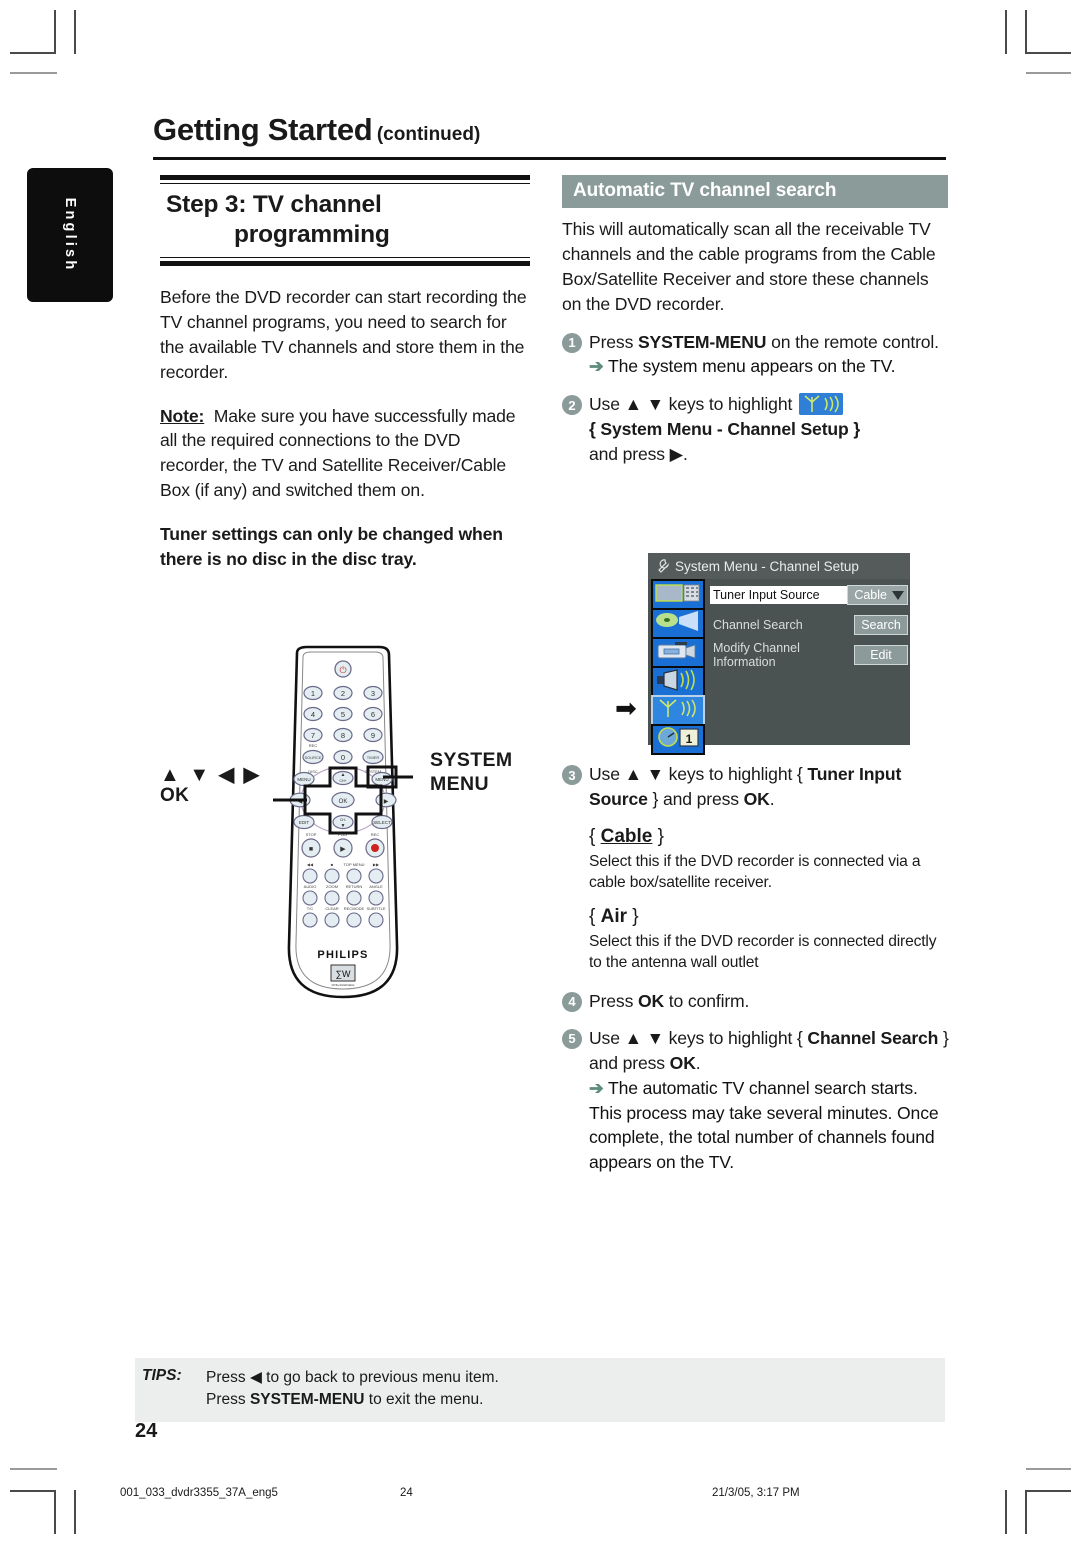 The height and width of the screenshot is (1544, 1080). I want to click on svg-text: MENU, so click(303, 779).